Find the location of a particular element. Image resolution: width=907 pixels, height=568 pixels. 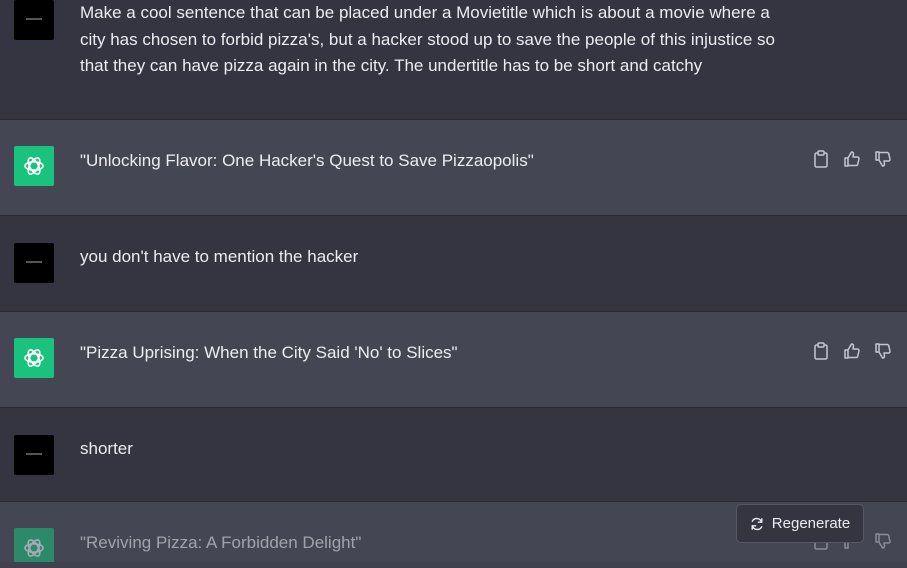

regenerate-label: Regenerate is located at coordinates (811, 523).